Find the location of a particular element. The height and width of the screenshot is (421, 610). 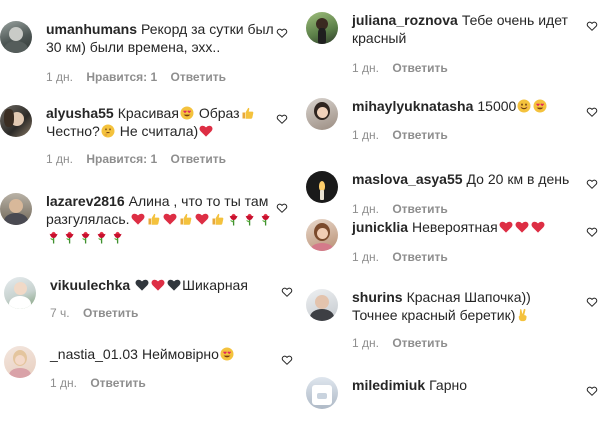

comment-meta: 1 дн. Нравится: 1 Ответить is located at coordinates (161, 77).